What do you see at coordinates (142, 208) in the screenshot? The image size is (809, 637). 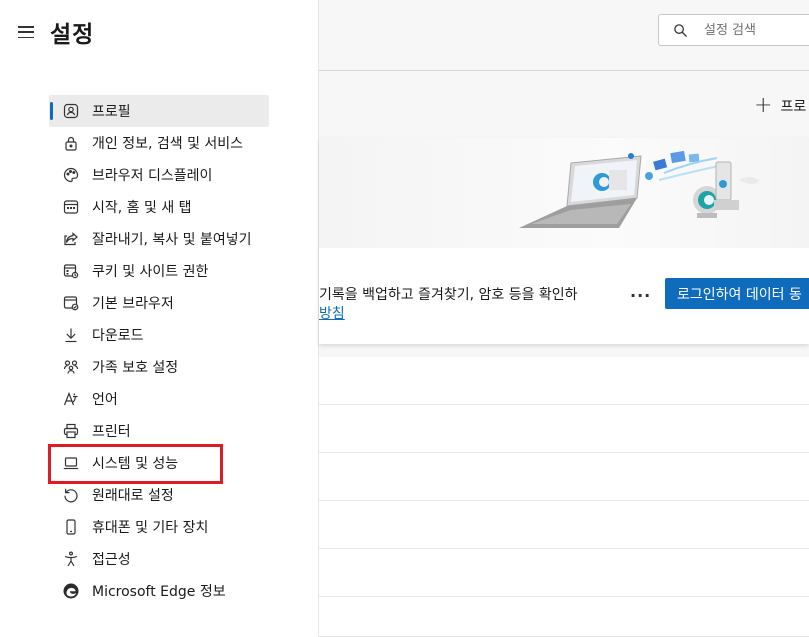 I see `menu-item-label: 시작, 홈 및 새 탭` at bounding box center [142, 208].